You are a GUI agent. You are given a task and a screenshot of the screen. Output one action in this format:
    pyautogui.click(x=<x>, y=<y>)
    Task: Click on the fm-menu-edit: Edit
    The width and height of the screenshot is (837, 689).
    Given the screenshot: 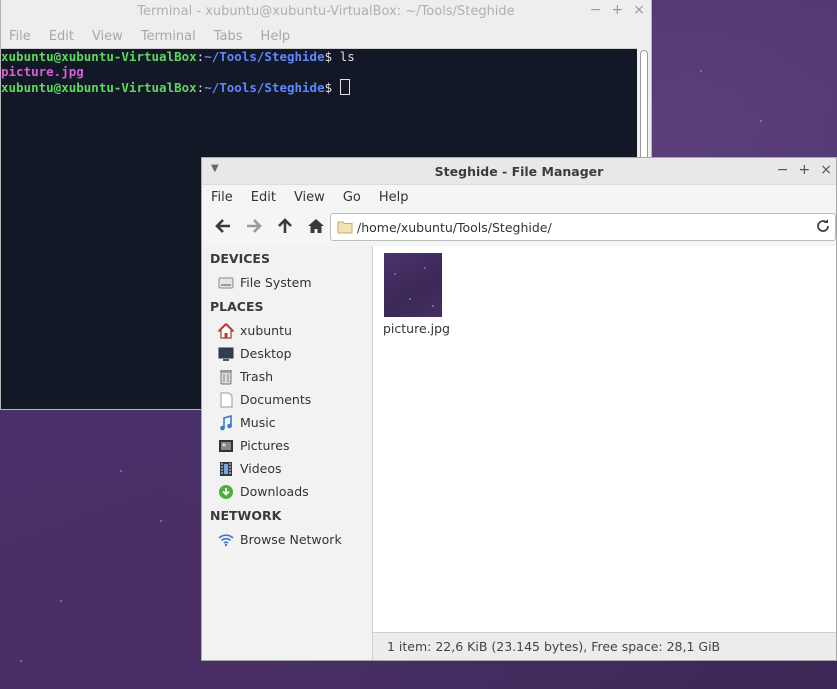 What is the action you would take?
    pyautogui.click(x=263, y=197)
    